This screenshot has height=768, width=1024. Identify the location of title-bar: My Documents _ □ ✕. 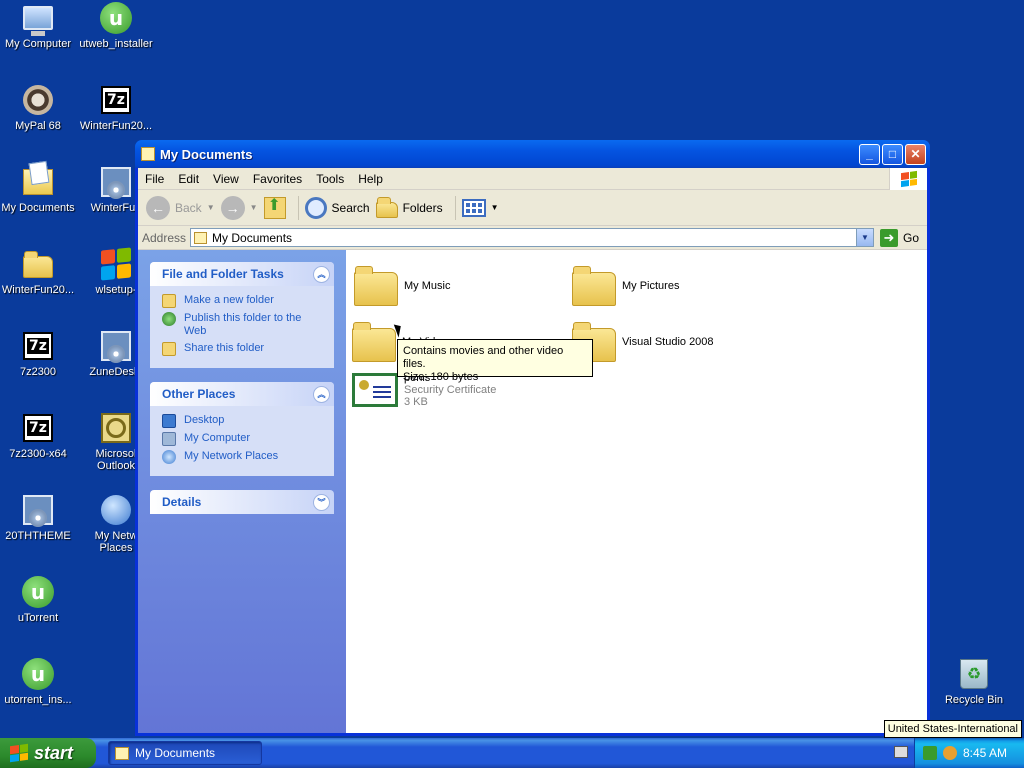
(532, 154).